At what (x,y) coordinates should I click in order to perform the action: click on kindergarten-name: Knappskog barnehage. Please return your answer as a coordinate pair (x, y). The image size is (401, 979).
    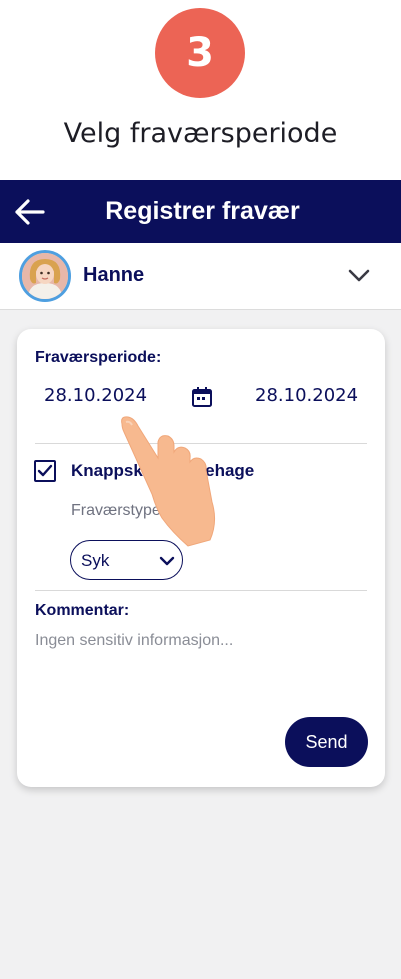
    Looking at the image, I should click on (163, 470).